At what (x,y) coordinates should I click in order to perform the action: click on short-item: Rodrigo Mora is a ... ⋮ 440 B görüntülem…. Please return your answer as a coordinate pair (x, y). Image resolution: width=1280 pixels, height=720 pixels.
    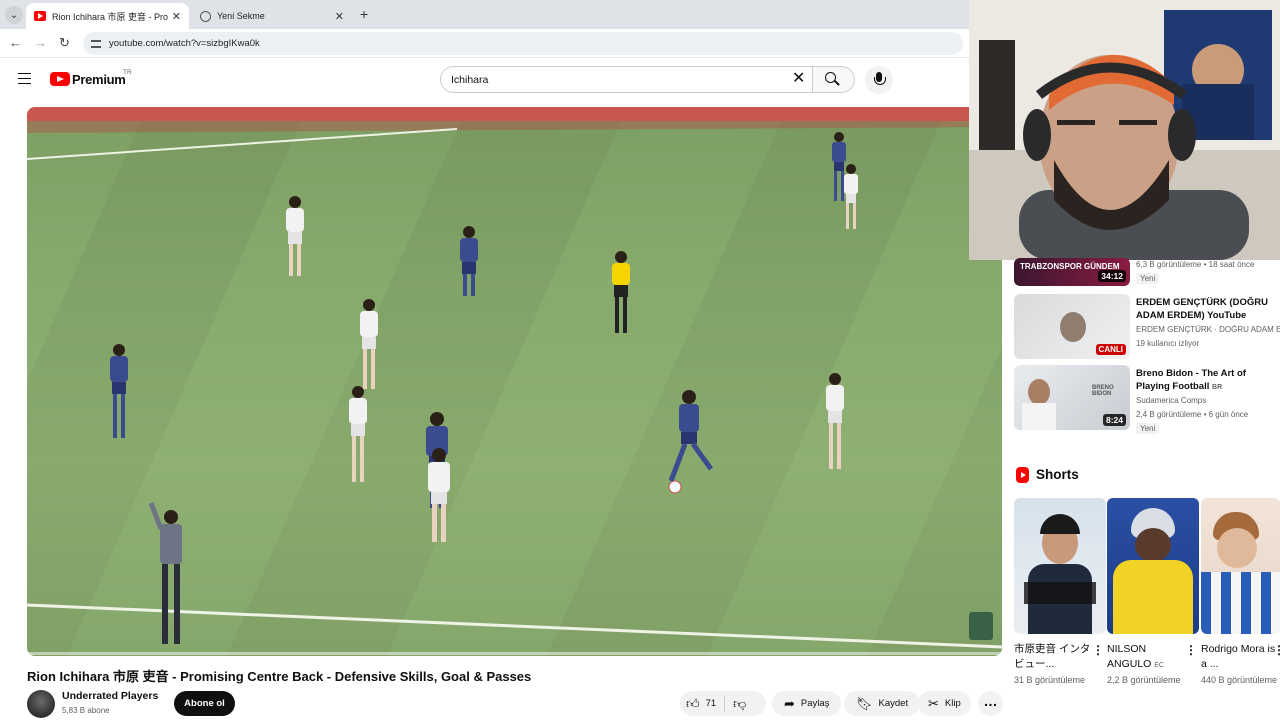
    Looking at the image, I should click on (1240, 591).